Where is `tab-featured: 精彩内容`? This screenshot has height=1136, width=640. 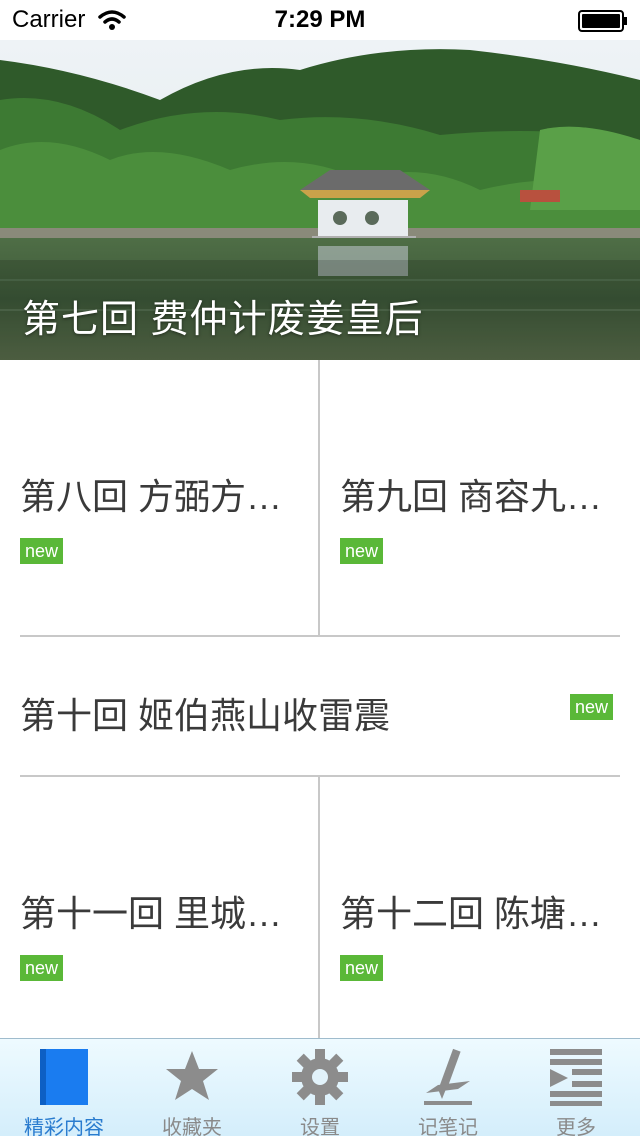 tab-featured: 精彩内容 is located at coordinates (64, 1087).